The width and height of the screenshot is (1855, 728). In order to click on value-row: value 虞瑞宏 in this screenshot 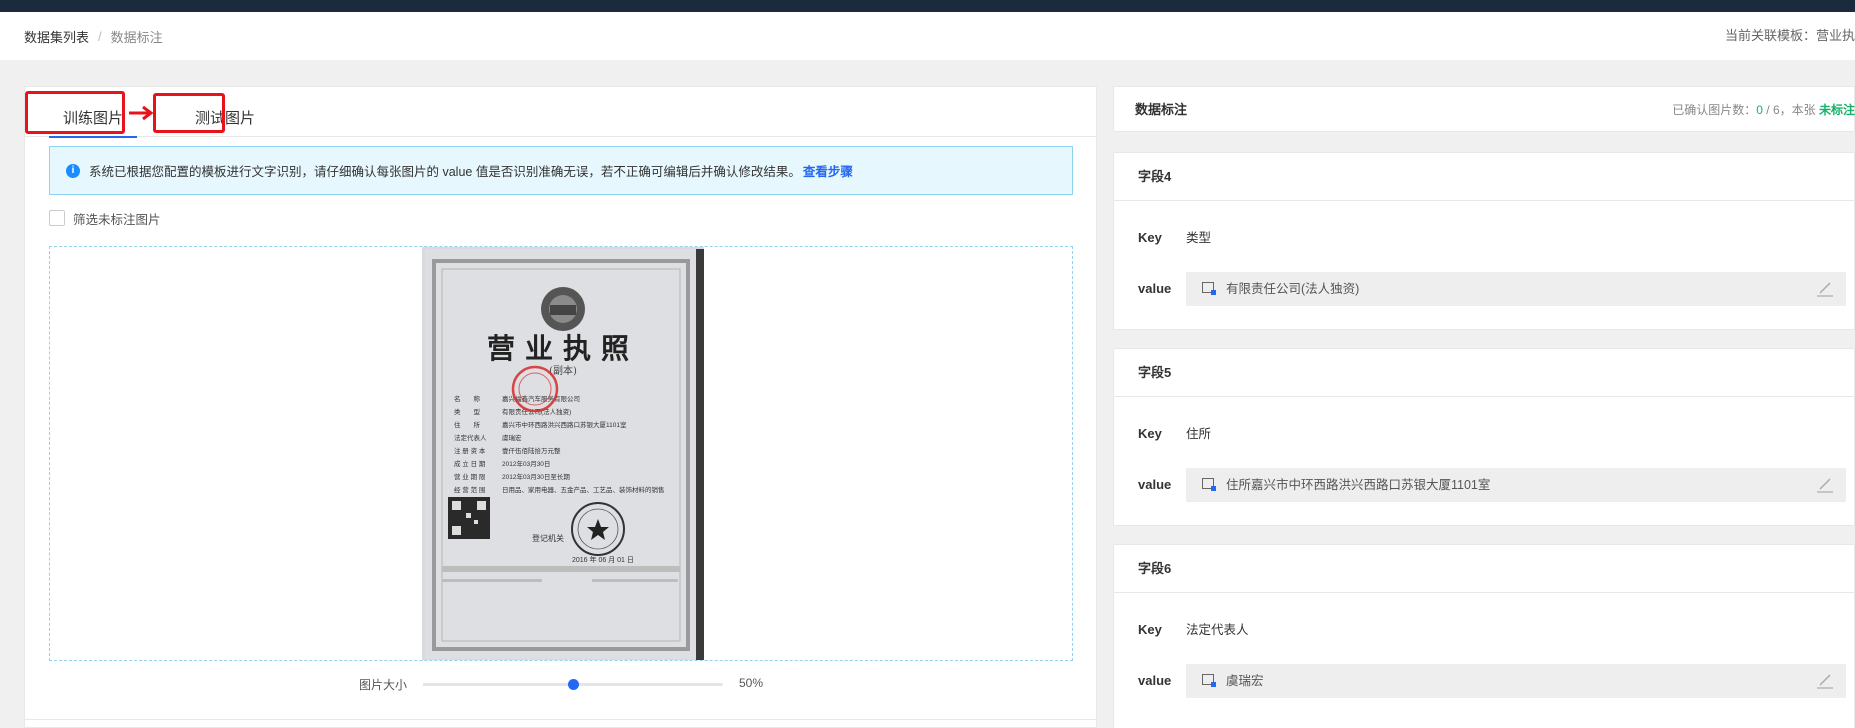, I will do `click(1484, 681)`.